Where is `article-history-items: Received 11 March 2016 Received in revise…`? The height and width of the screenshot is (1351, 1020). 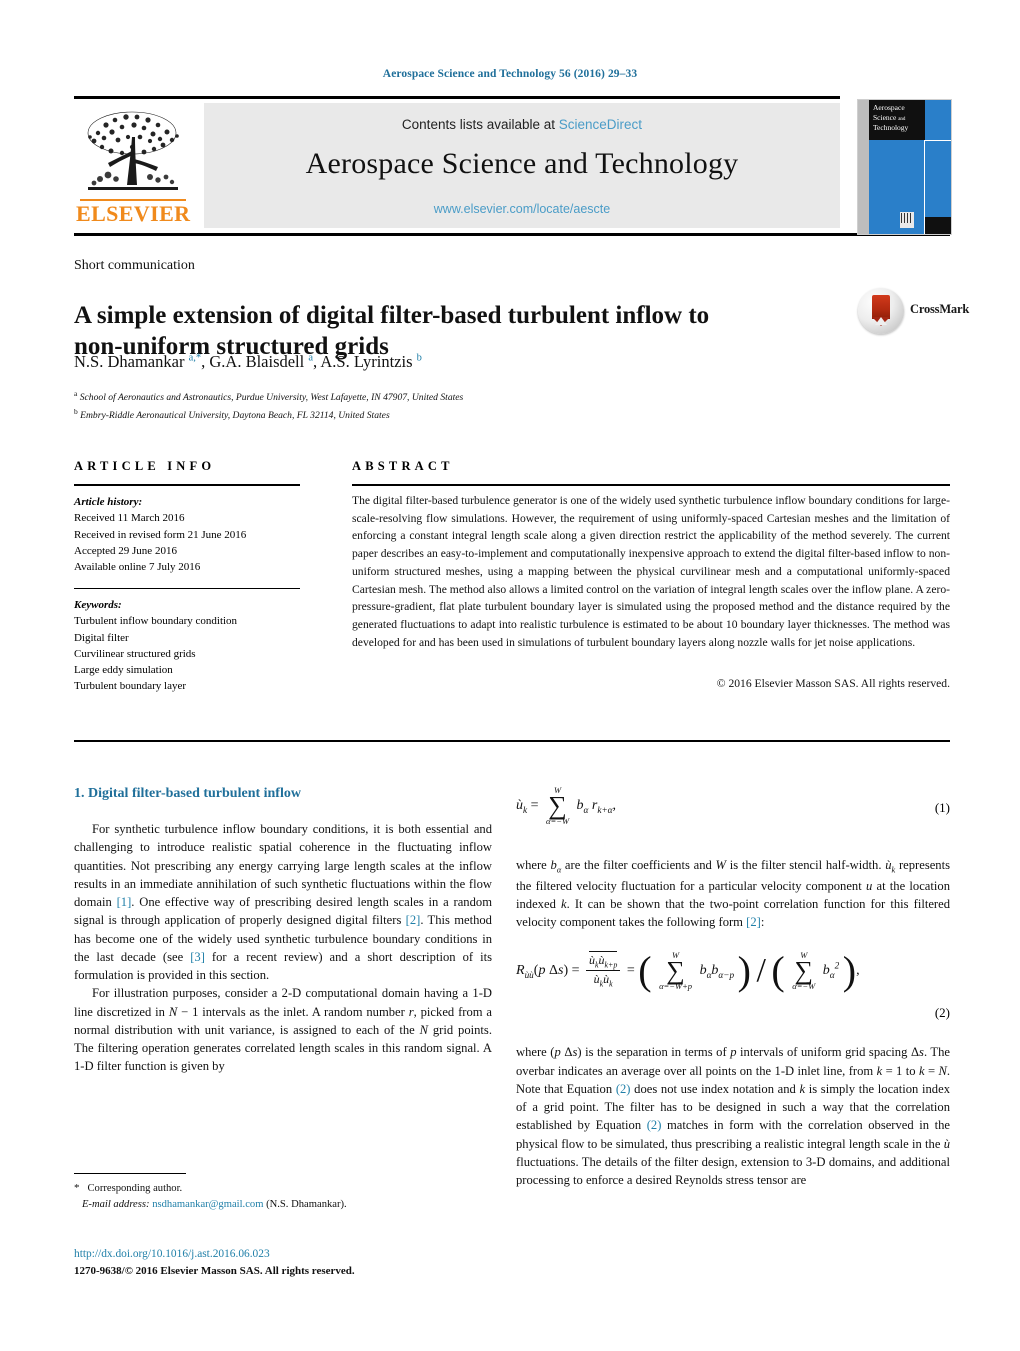
article-history-items: Received 11 March 2016 Received in revise… is located at coordinates (199, 542).